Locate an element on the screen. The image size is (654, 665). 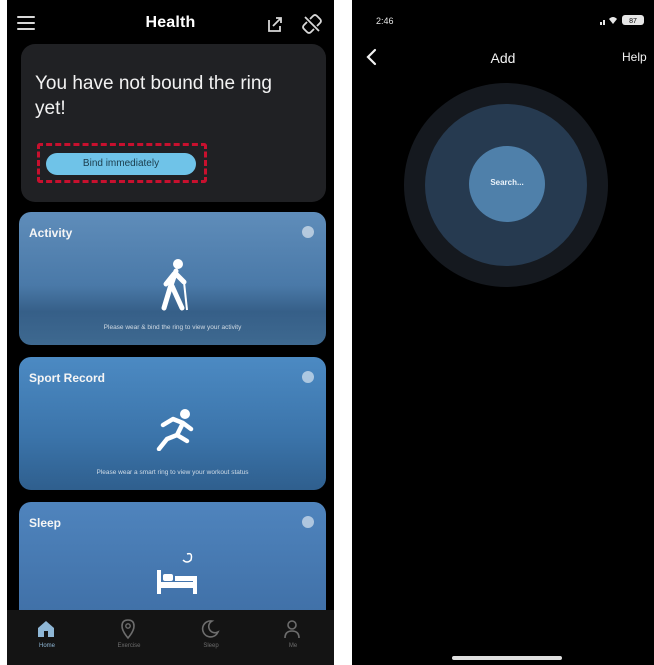
person-icon is located at coordinates (292, 629).